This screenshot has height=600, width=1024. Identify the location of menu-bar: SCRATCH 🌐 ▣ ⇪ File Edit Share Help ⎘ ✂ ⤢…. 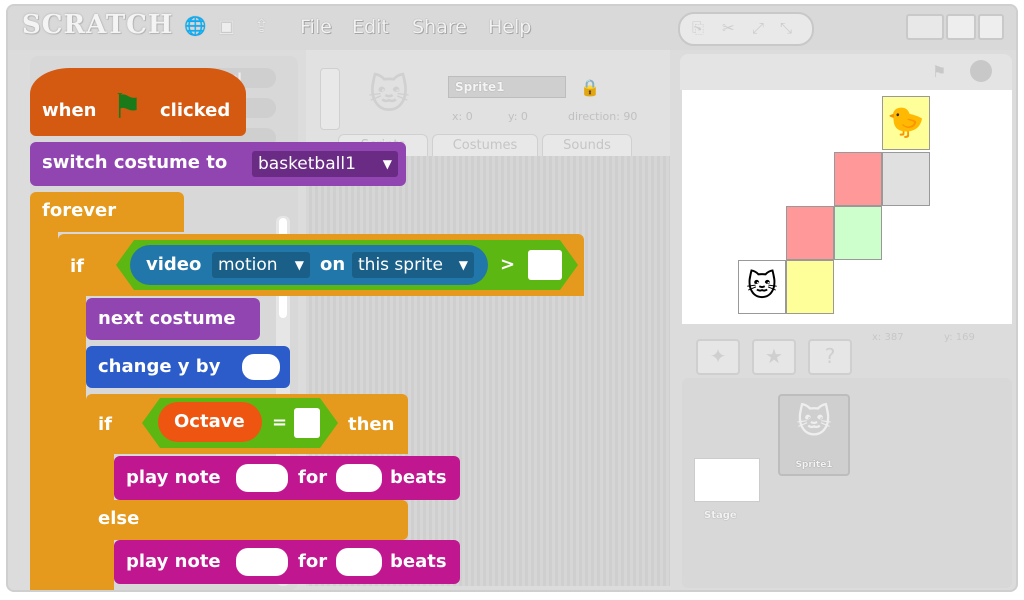
(512, 28).